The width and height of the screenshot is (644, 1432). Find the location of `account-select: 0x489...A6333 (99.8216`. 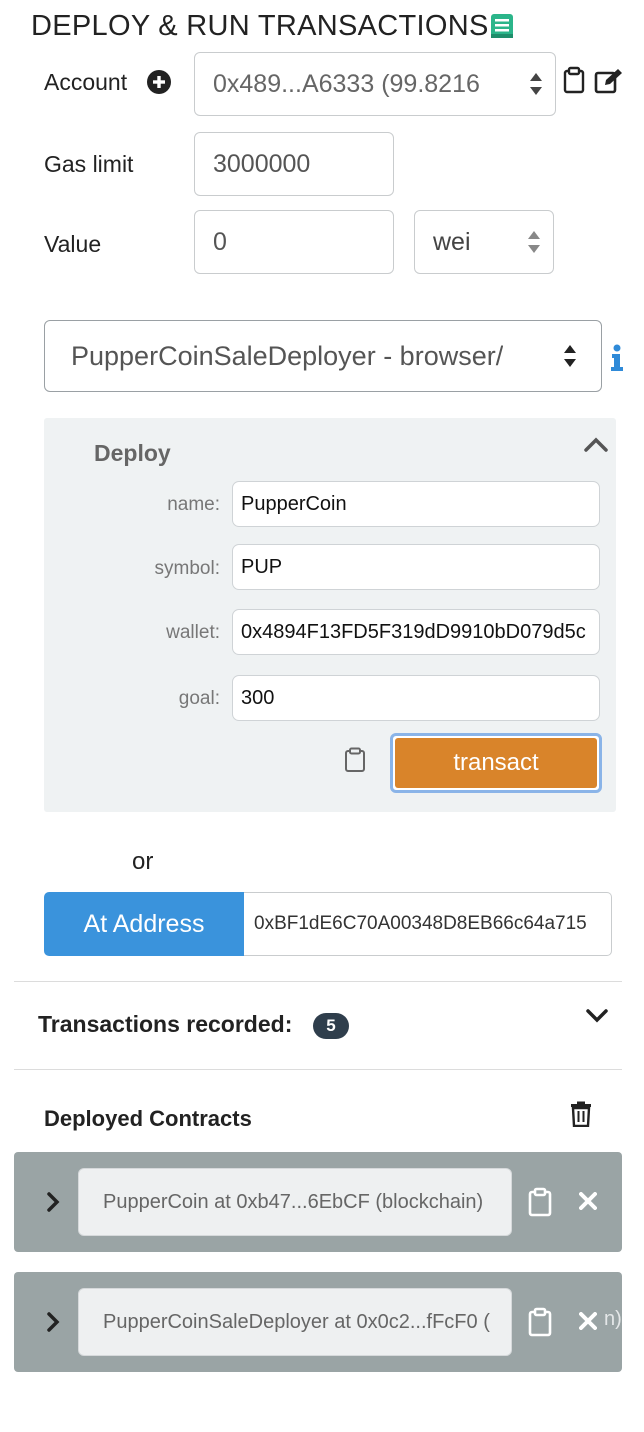

account-select: 0x489...A6333 (99.8216 is located at coordinates (375, 84).